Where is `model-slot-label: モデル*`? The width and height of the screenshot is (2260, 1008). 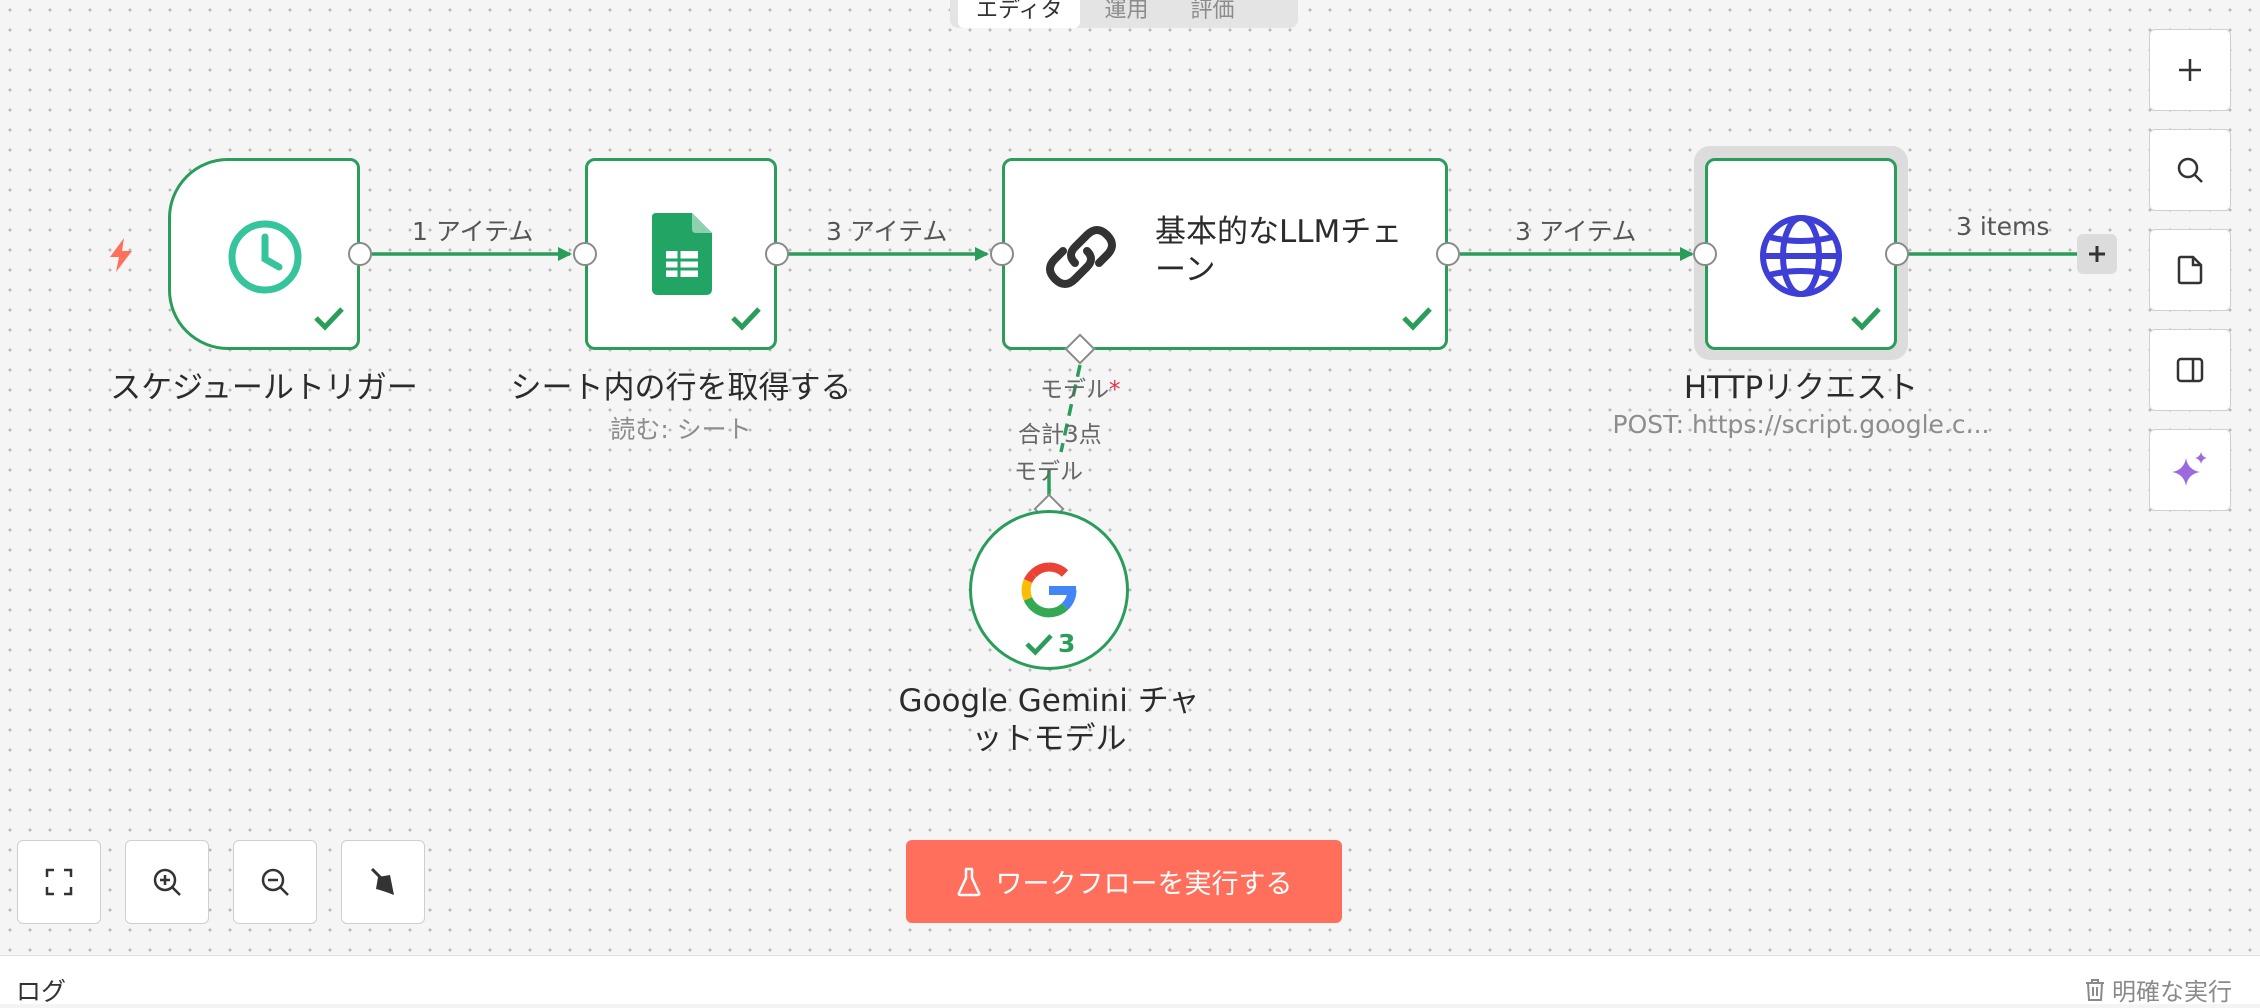 model-slot-label: モデル* is located at coordinates (1080, 390).